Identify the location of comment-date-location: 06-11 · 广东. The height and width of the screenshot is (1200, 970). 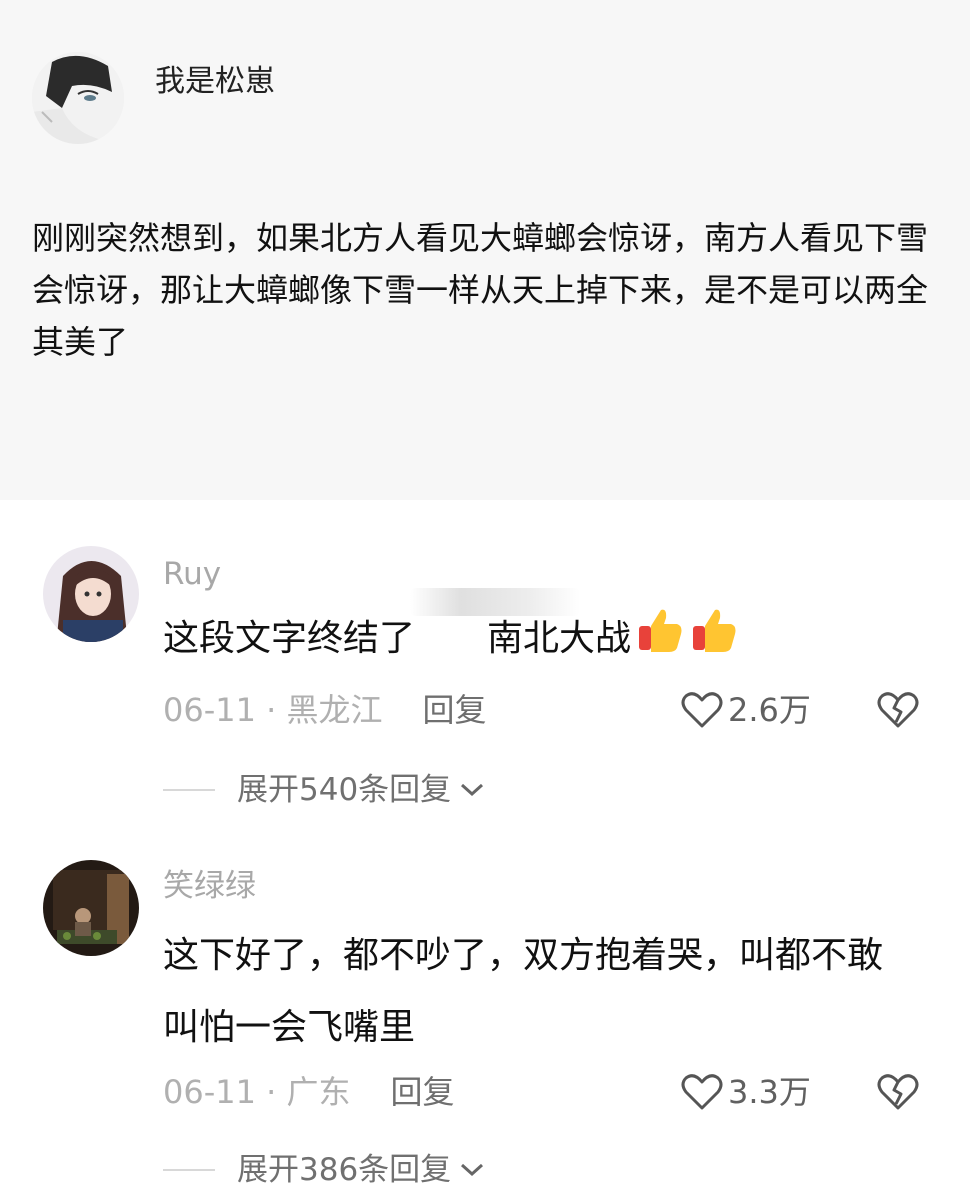
(257, 1092).